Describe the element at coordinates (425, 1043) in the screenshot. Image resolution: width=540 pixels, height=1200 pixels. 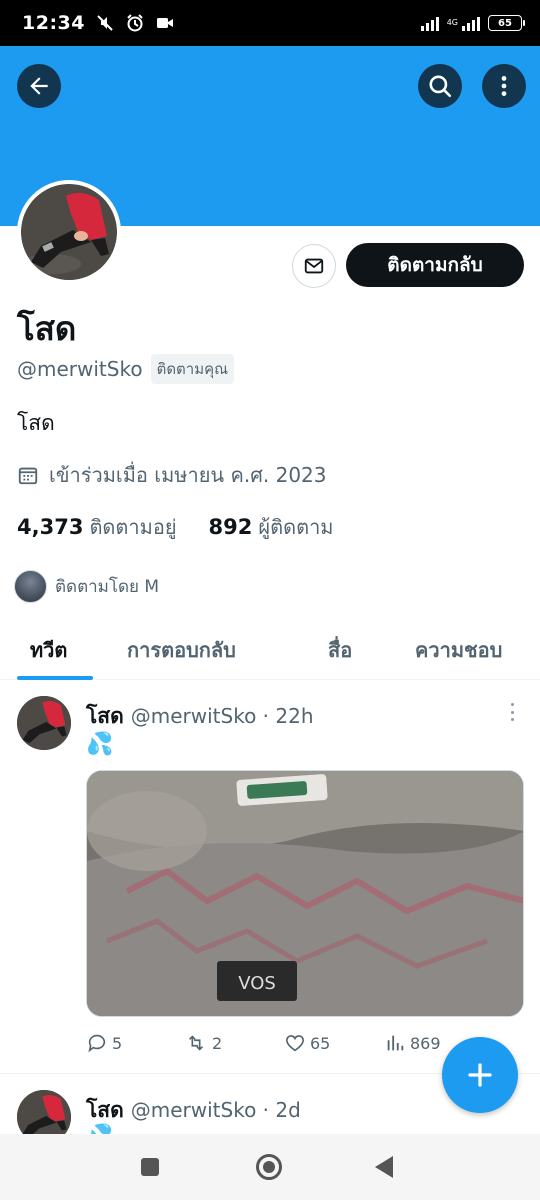
I see `view-count: 869` at that location.